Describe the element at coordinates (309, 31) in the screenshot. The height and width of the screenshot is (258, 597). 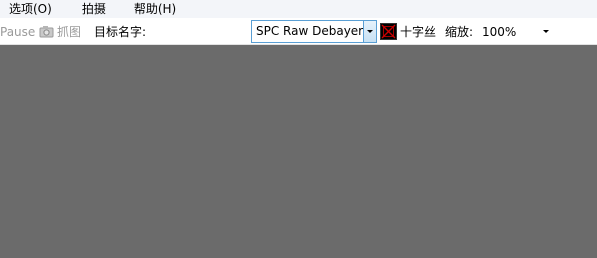
I see `source-select-value: SPC Raw Debayer` at that location.